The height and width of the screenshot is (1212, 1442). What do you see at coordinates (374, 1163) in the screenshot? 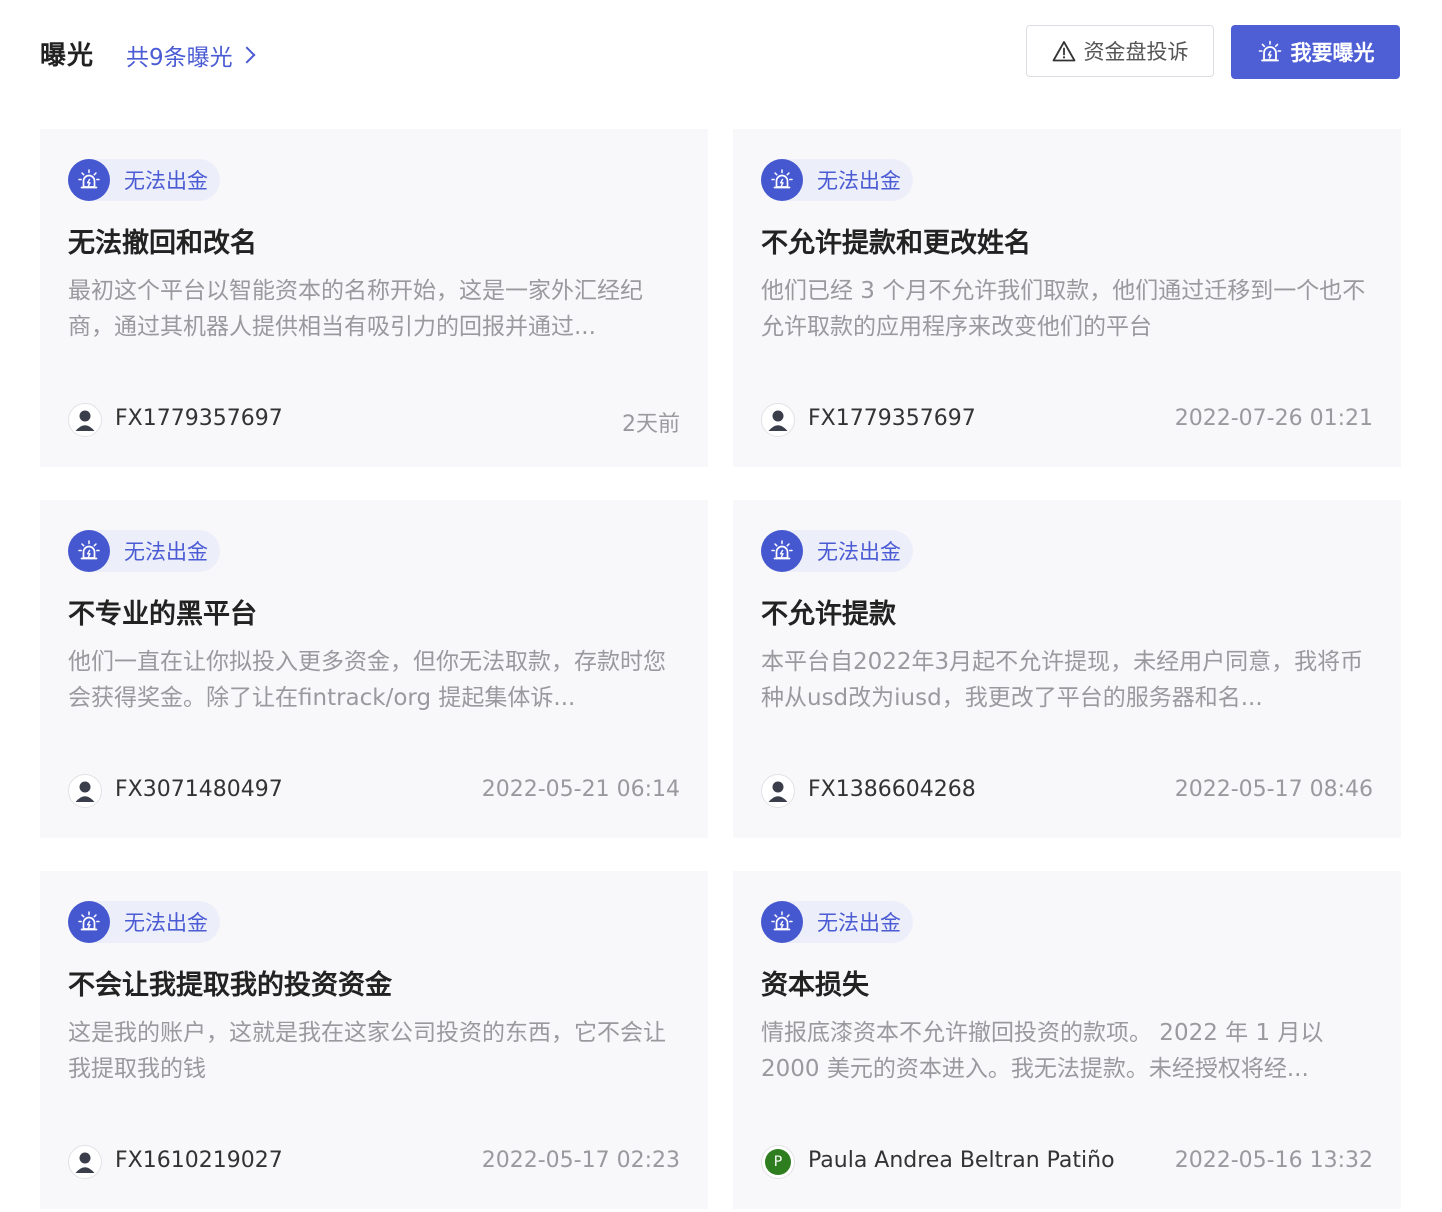
I see `card-footer: FX1610219027 2022-05-17 02:23` at bounding box center [374, 1163].